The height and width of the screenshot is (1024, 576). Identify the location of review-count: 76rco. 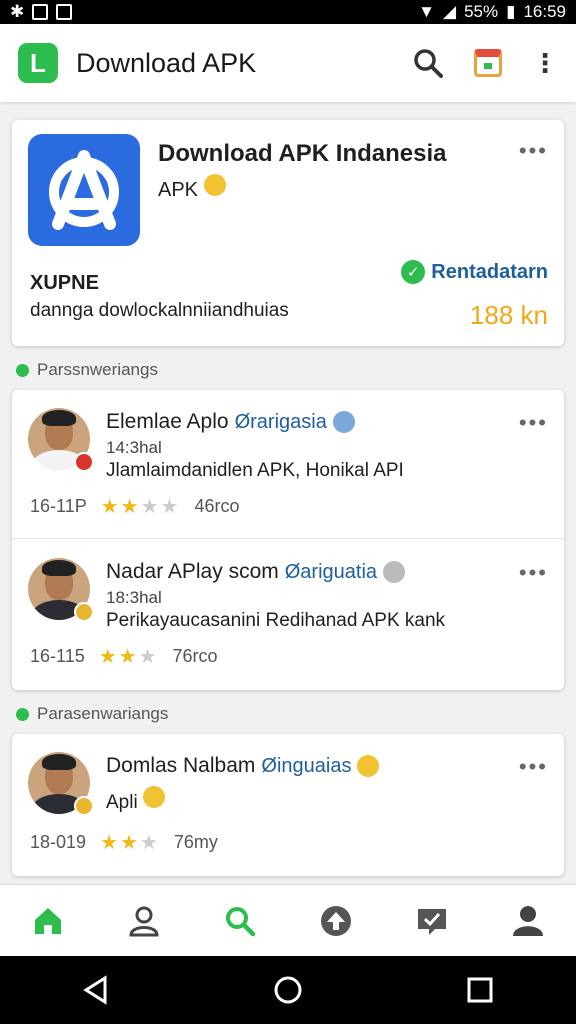
(195, 656).